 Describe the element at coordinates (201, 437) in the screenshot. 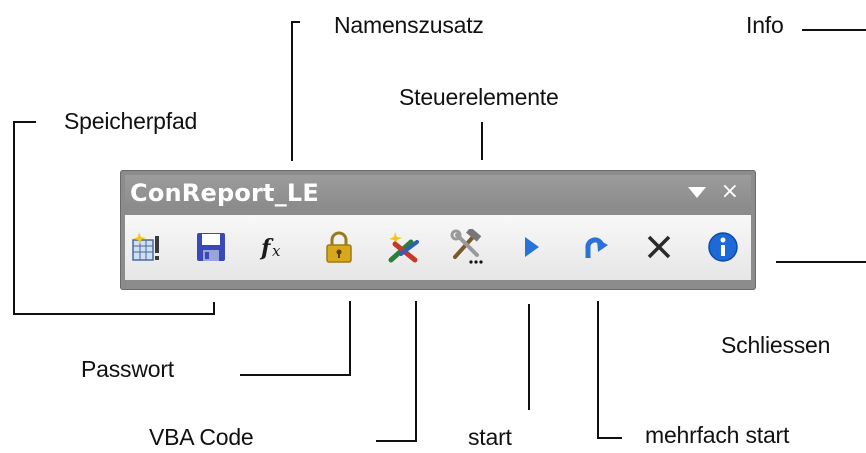

I see `vba-code-label: VBA Code` at that location.